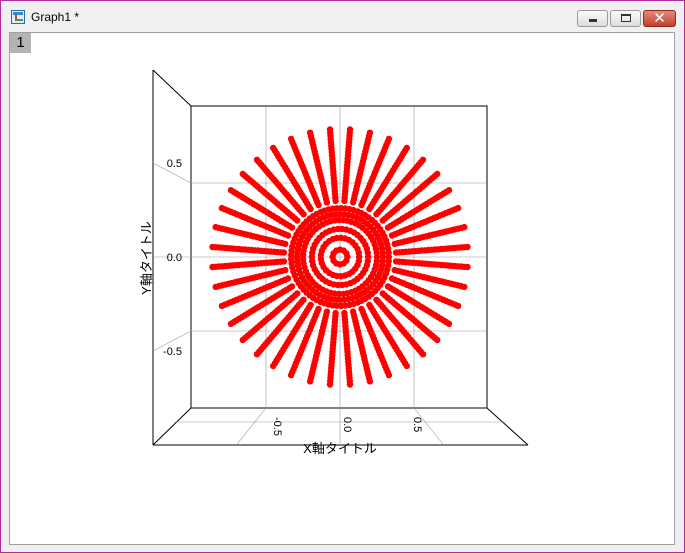 Image resolution: width=685 pixels, height=553 pixels. I want to click on maximize-button, so click(625, 18).